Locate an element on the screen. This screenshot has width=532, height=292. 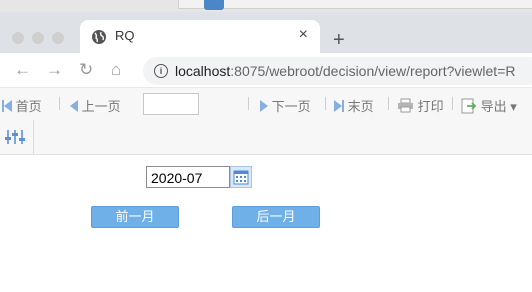
tab-title: RQ is located at coordinates (125, 35).